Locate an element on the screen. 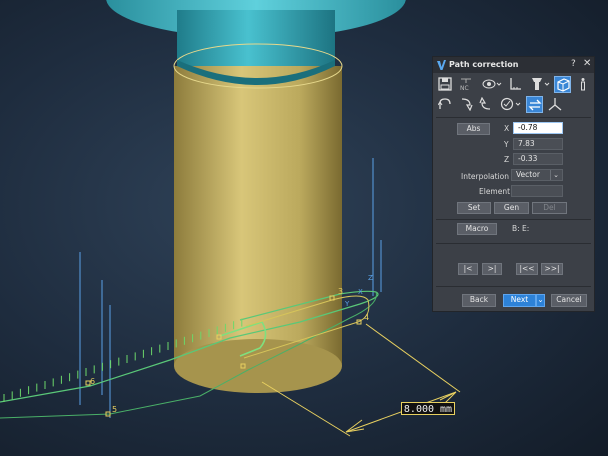 The image size is (608, 456). interpolation-value: Vector is located at coordinates (528, 174).